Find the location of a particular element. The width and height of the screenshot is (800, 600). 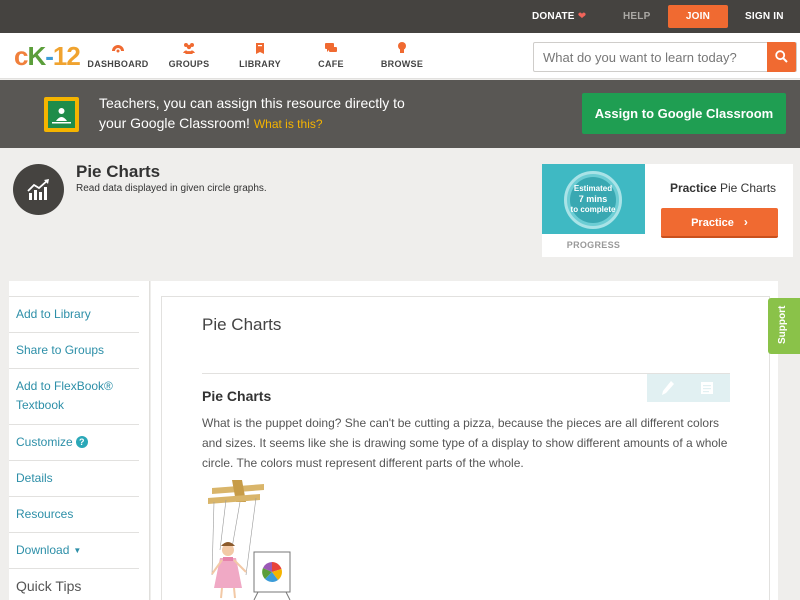

what-is-this-link: What is this? is located at coordinates (288, 124).